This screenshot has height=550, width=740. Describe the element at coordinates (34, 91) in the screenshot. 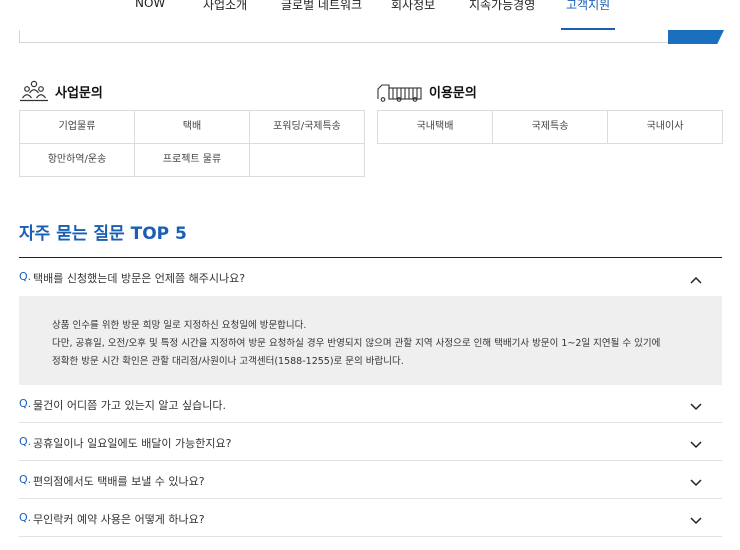

I see `people-group-icon` at that location.